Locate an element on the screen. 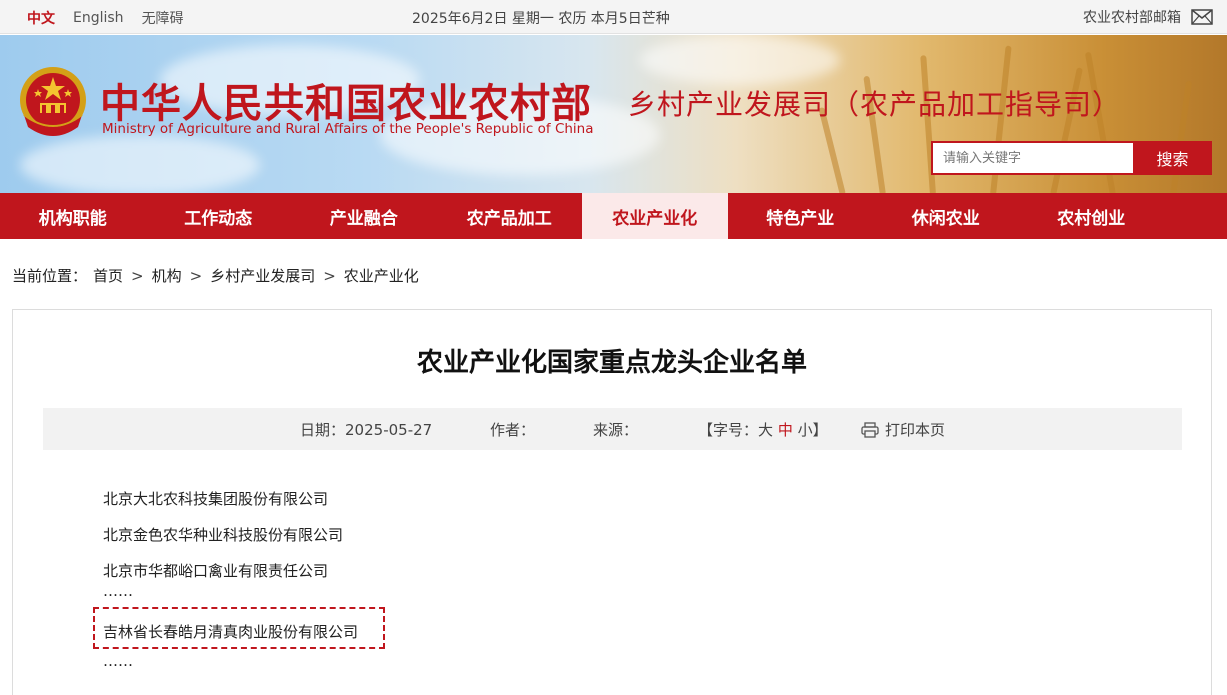 The height and width of the screenshot is (695, 1227). breadcrumb-prefix: 当前位置： is located at coordinates (50, 276).